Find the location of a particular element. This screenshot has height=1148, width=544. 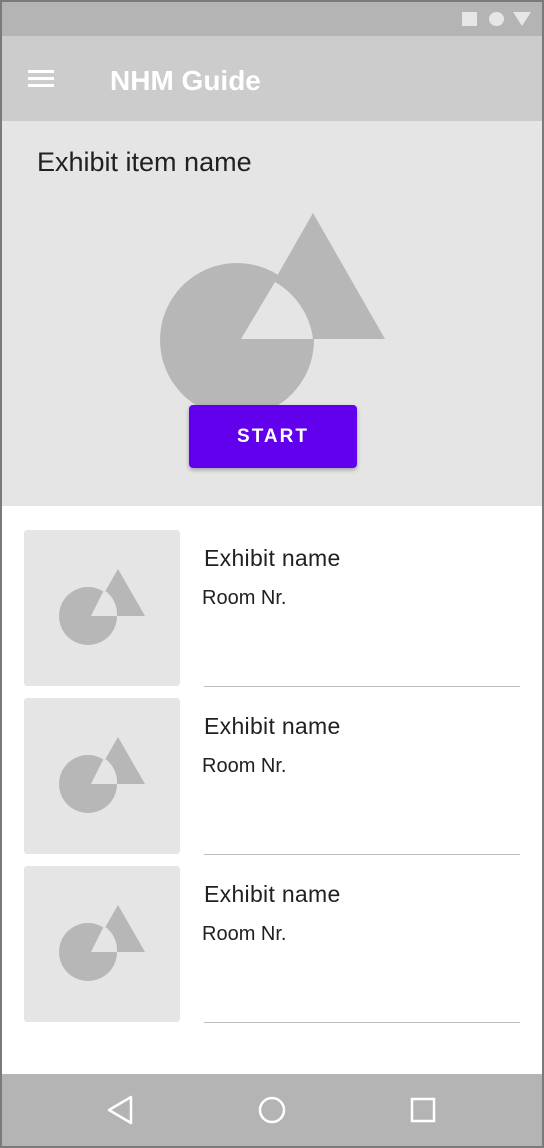

home-icon is located at coordinates (272, 1110).